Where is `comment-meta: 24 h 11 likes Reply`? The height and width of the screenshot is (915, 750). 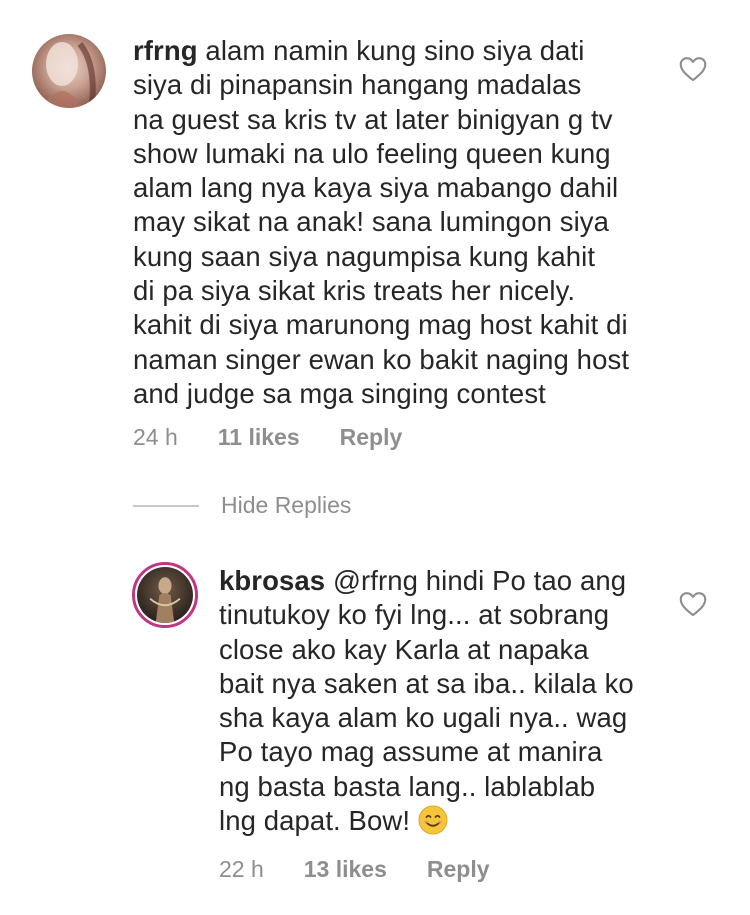
comment-meta: 24 h 11 likes Reply is located at coordinates (267, 437).